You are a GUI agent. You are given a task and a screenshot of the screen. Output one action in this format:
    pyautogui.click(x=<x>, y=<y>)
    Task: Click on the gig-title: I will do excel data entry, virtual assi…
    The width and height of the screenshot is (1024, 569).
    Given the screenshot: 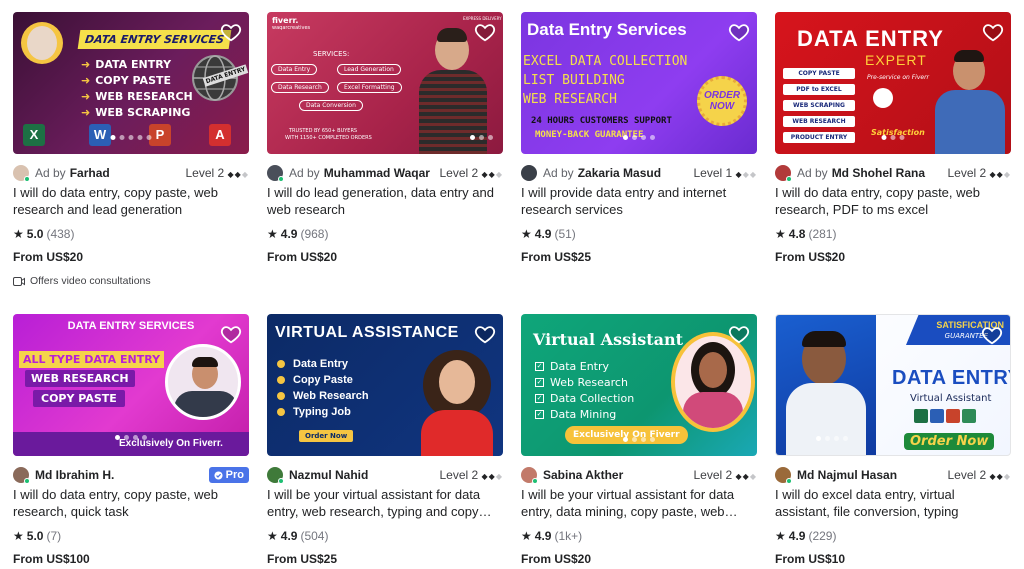 What is the action you would take?
    pyautogui.click(x=893, y=503)
    